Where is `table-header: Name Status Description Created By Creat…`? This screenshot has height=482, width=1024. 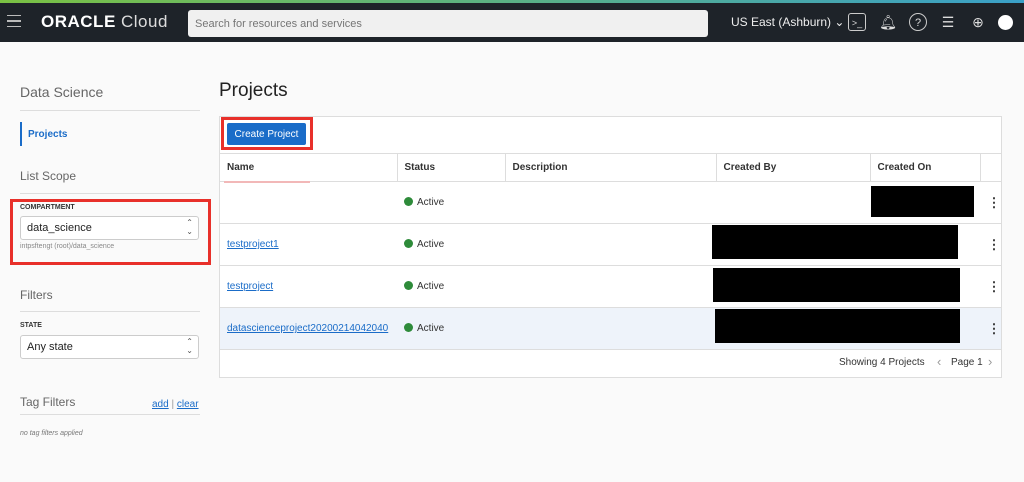
table-header: Name Status Description Created By Creat… is located at coordinates (610, 167).